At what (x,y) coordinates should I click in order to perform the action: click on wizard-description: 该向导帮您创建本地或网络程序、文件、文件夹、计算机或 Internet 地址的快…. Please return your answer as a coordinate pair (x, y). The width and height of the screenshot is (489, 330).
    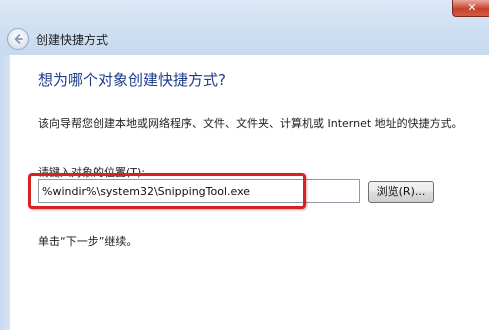
    Looking at the image, I should click on (250, 123).